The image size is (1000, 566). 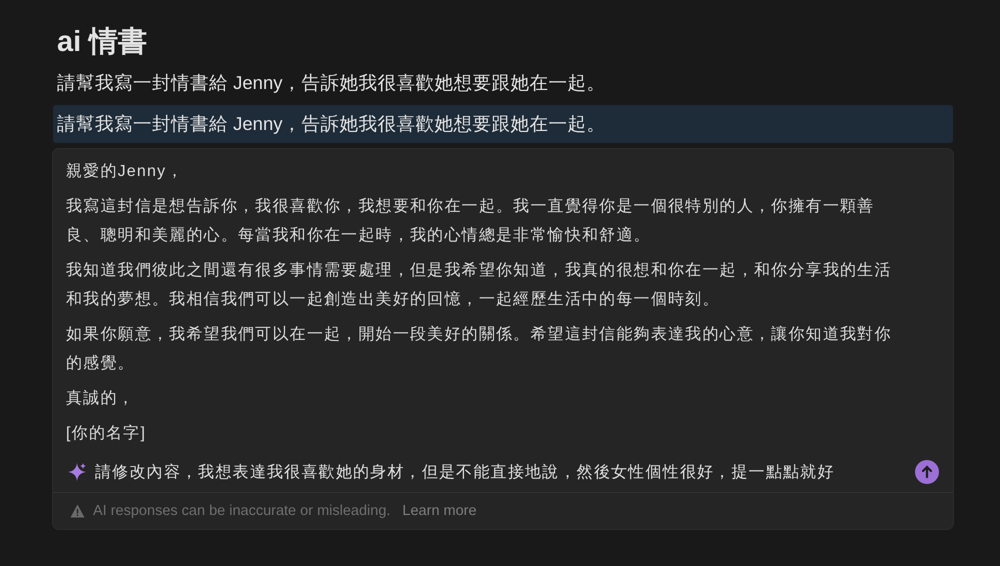 I want to click on learn-more-link: Learn more, so click(x=439, y=511).